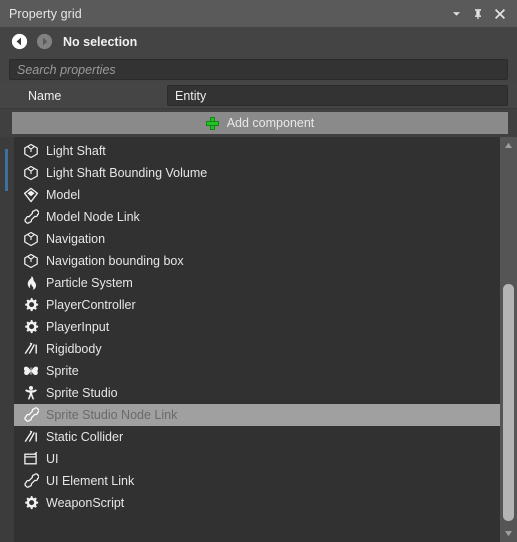  Describe the element at coordinates (257, 195) in the screenshot. I see `component-list-item: Model` at that location.